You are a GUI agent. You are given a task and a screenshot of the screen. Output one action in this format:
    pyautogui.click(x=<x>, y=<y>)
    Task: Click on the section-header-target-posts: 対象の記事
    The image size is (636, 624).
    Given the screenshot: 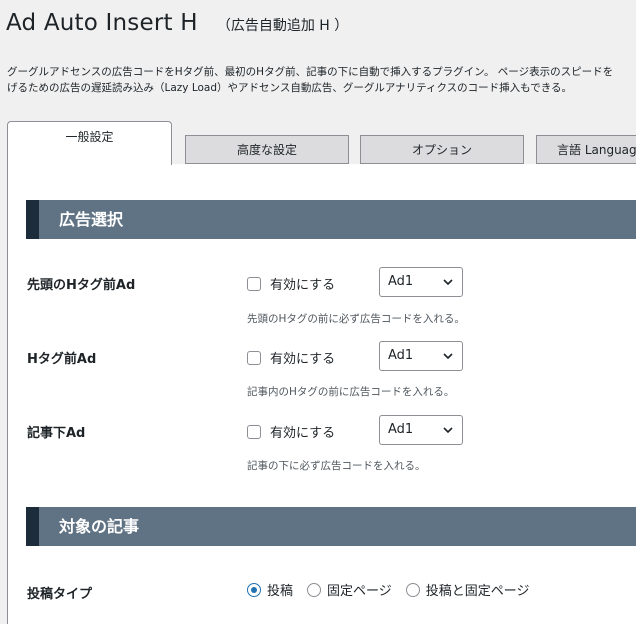 What is the action you would take?
    pyautogui.click(x=331, y=526)
    